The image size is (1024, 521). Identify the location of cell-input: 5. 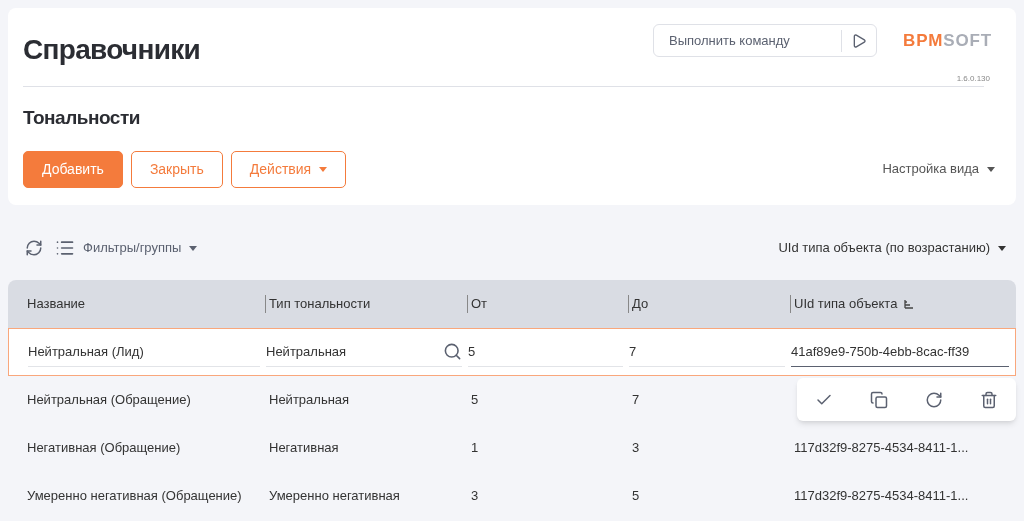
(545, 352).